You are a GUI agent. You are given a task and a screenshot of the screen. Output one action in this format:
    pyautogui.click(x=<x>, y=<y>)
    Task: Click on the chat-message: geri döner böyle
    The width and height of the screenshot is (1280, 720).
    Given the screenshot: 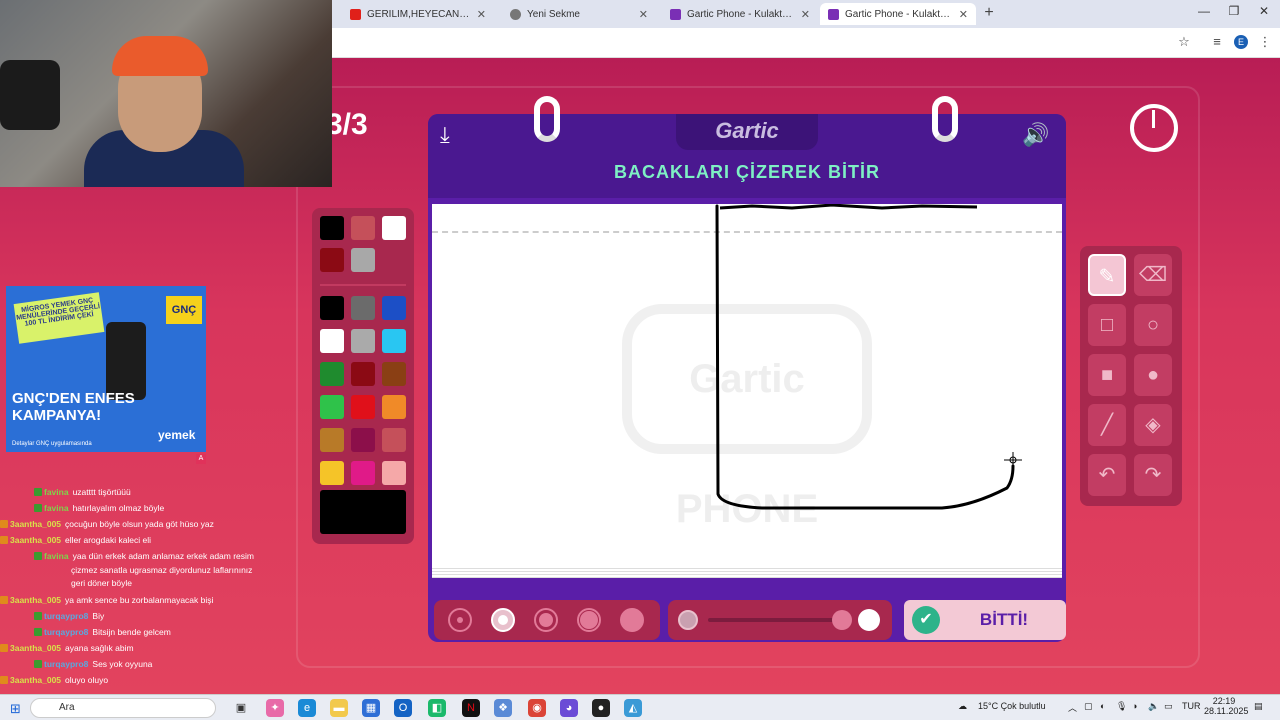 What is the action you would take?
    pyautogui.click(x=101, y=583)
    